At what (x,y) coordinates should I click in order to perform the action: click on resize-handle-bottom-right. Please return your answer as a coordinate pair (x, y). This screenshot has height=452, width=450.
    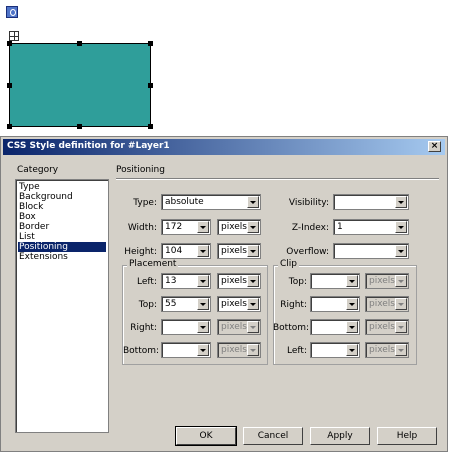
    Looking at the image, I should click on (150, 126).